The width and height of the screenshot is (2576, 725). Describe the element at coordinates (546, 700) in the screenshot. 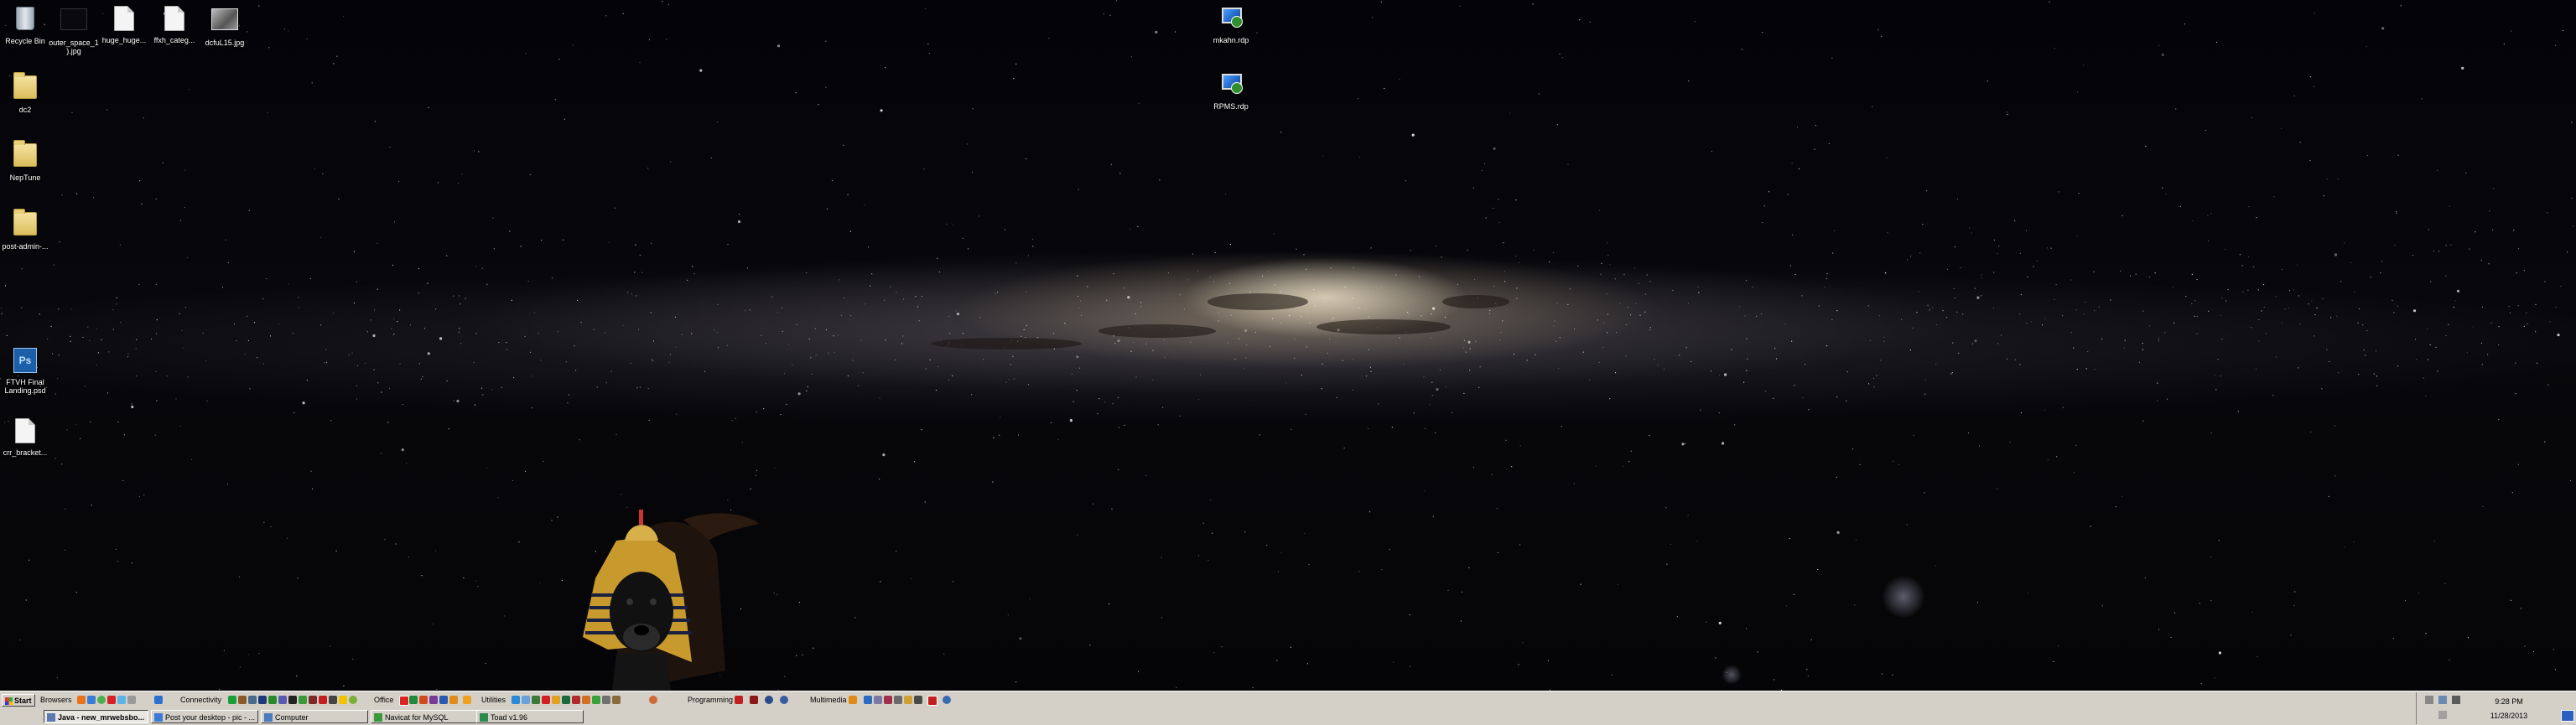

I see `antivirus-icon` at that location.